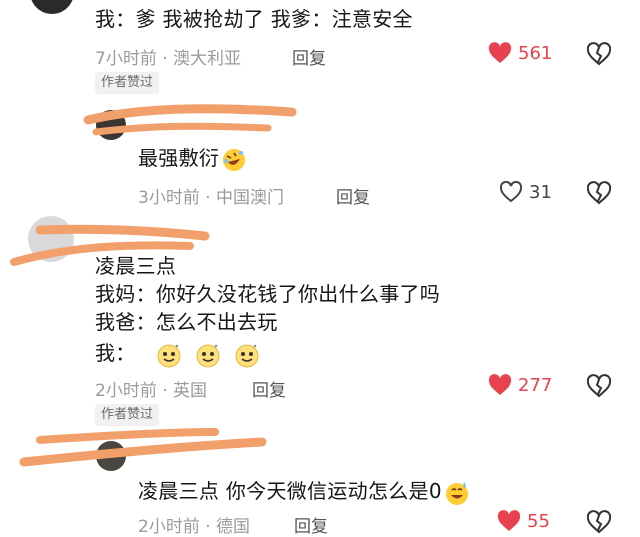 The image size is (640, 537). What do you see at coordinates (511, 192) in the screenshot?
I see `heart-outline-icon` at bounding box center [511, 192].